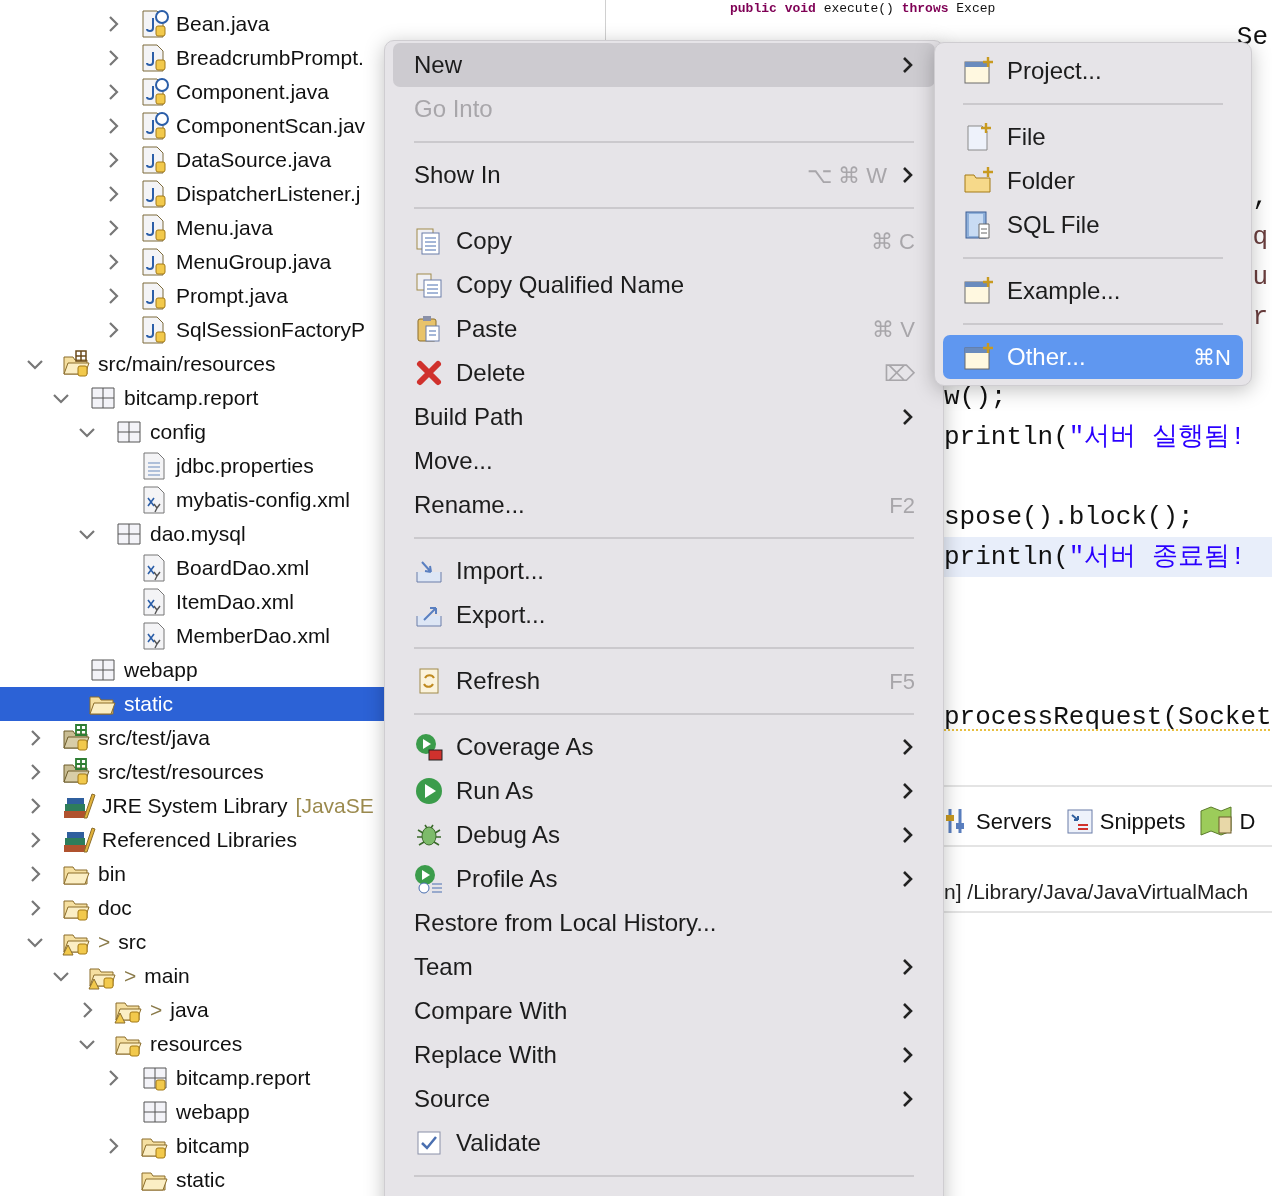  Describe the element at coordinates (429, 285) in the screenshot. I see `copy-icon` at that location.